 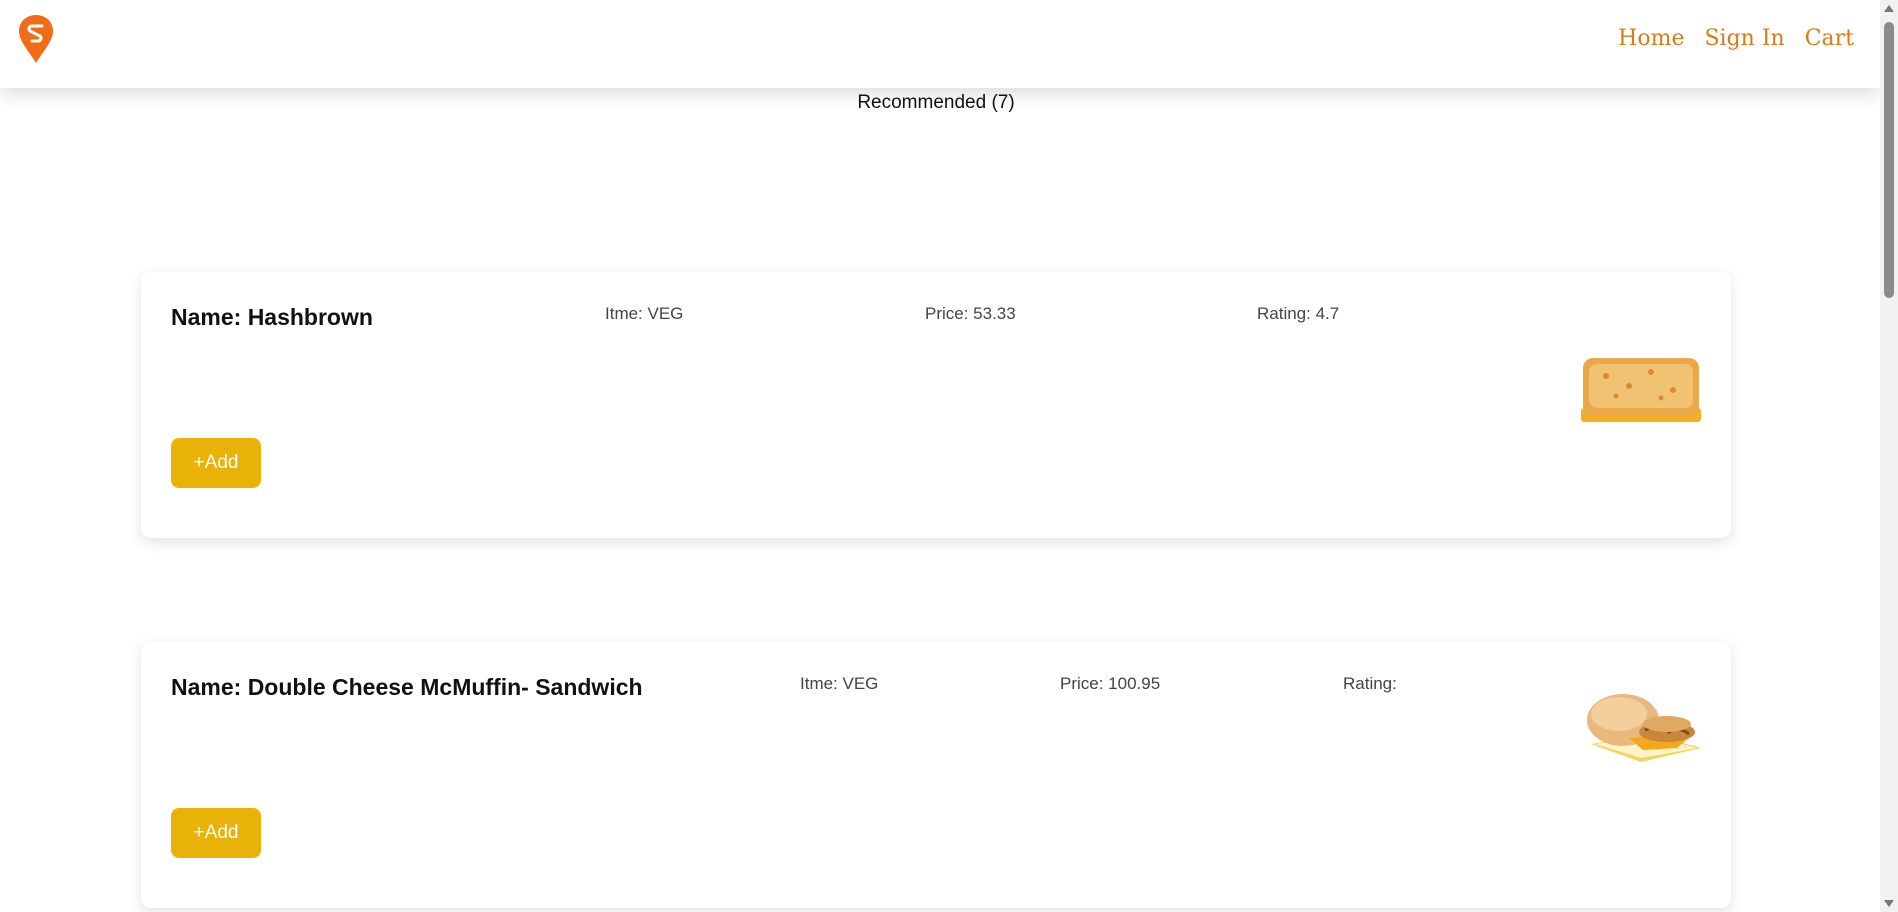 I want to click on scroll-down-arrow-icon, so click(x=1889, y=903).